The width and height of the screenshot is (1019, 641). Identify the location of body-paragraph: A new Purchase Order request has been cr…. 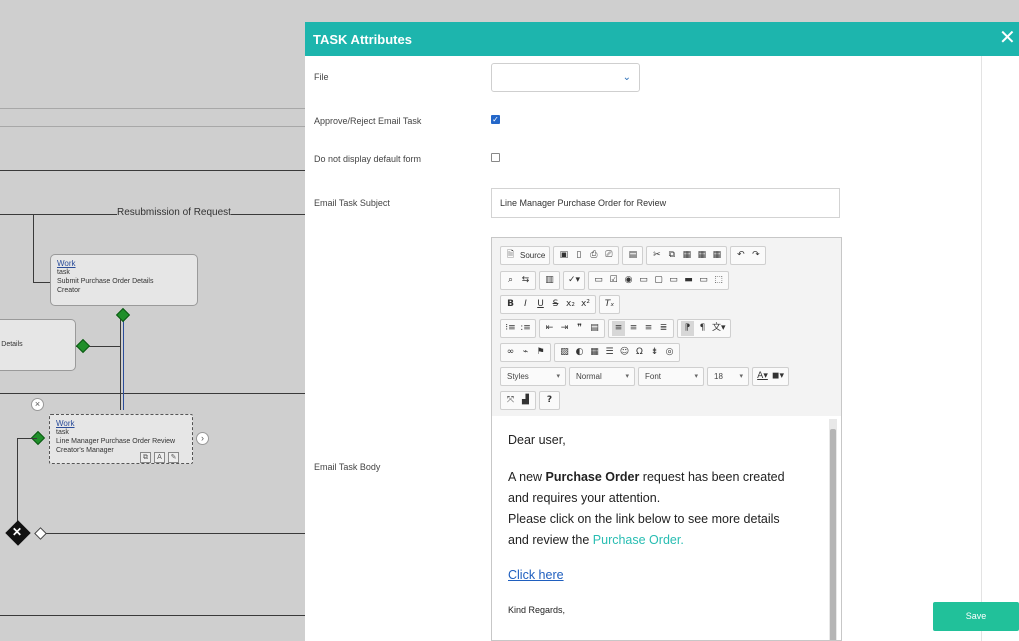
(667, 477).